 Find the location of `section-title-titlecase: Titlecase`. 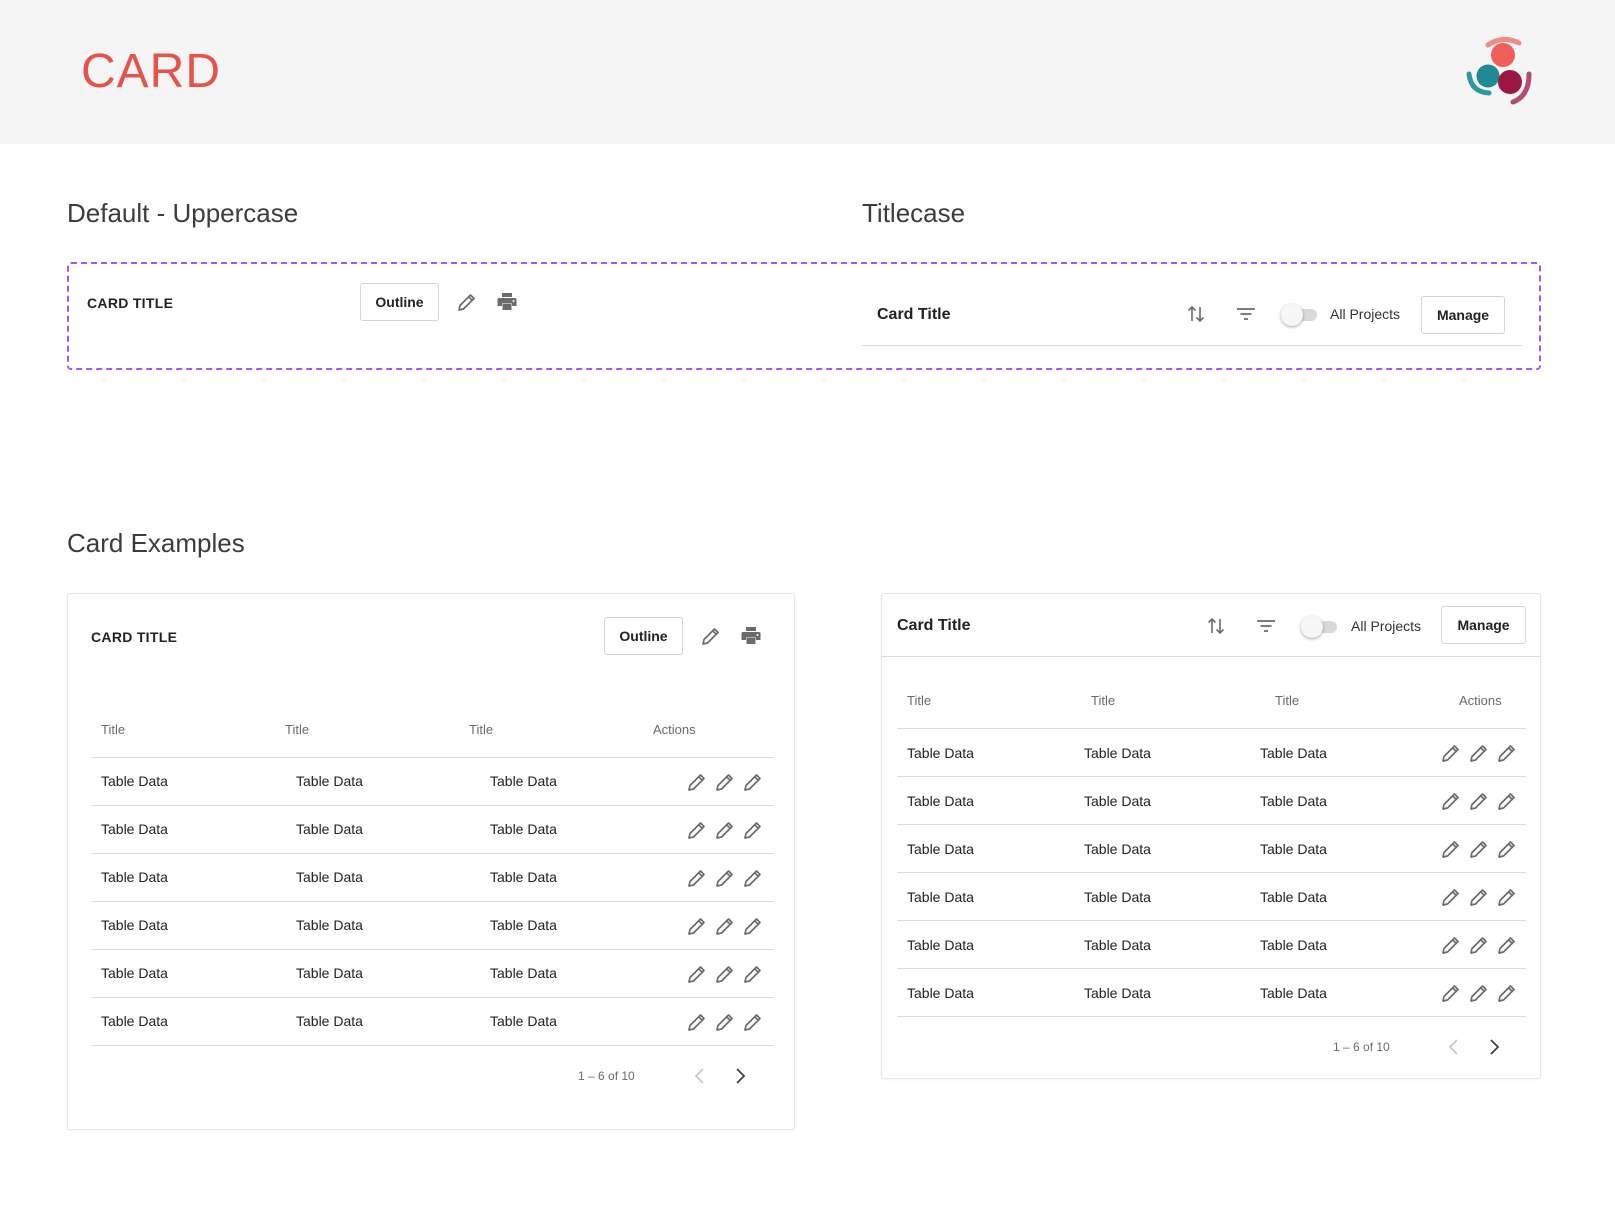

section-title-titlecase: Titlecase is located at coordinates (914, 213).